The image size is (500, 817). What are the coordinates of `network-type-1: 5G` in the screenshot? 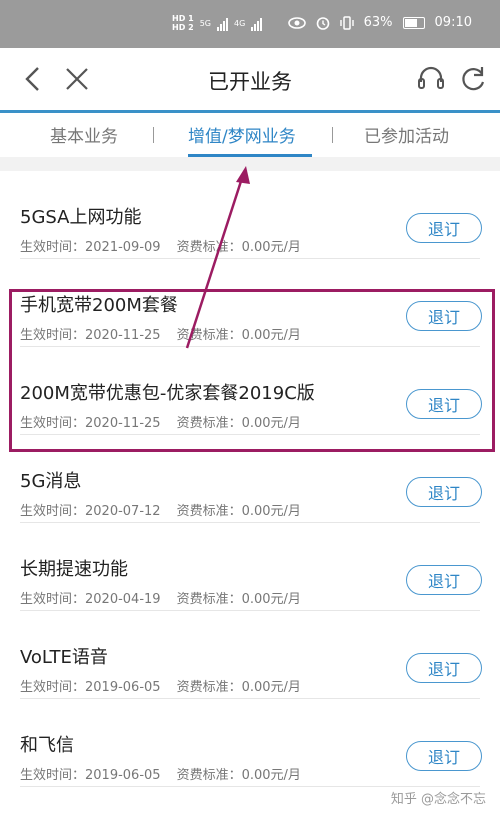 It's located at (205, 23).